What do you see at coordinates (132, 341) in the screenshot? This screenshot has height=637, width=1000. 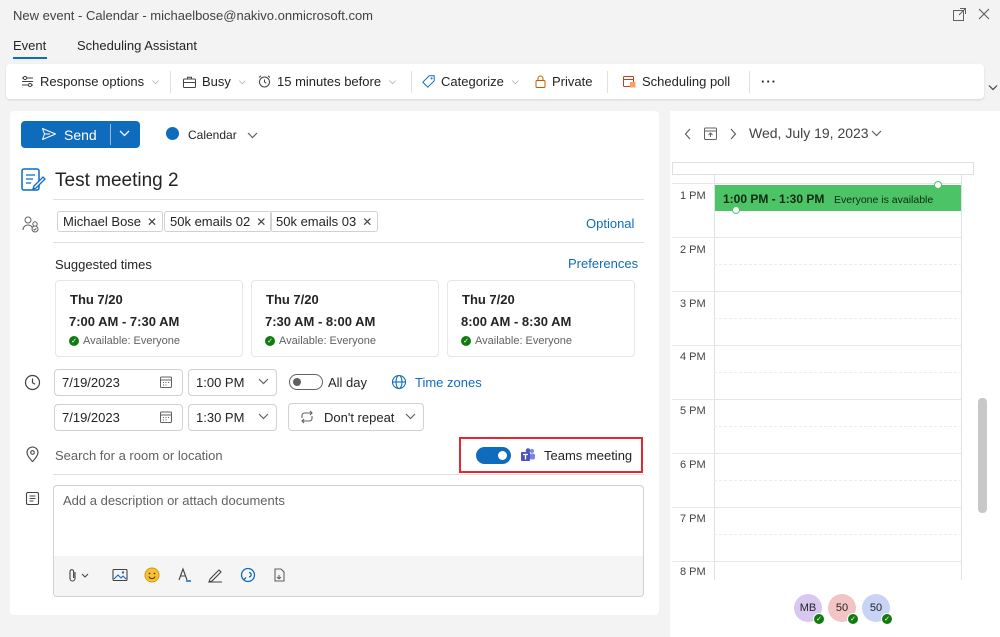 I see `availability-text: Available: Everyone` at bounding box center [132, 341].